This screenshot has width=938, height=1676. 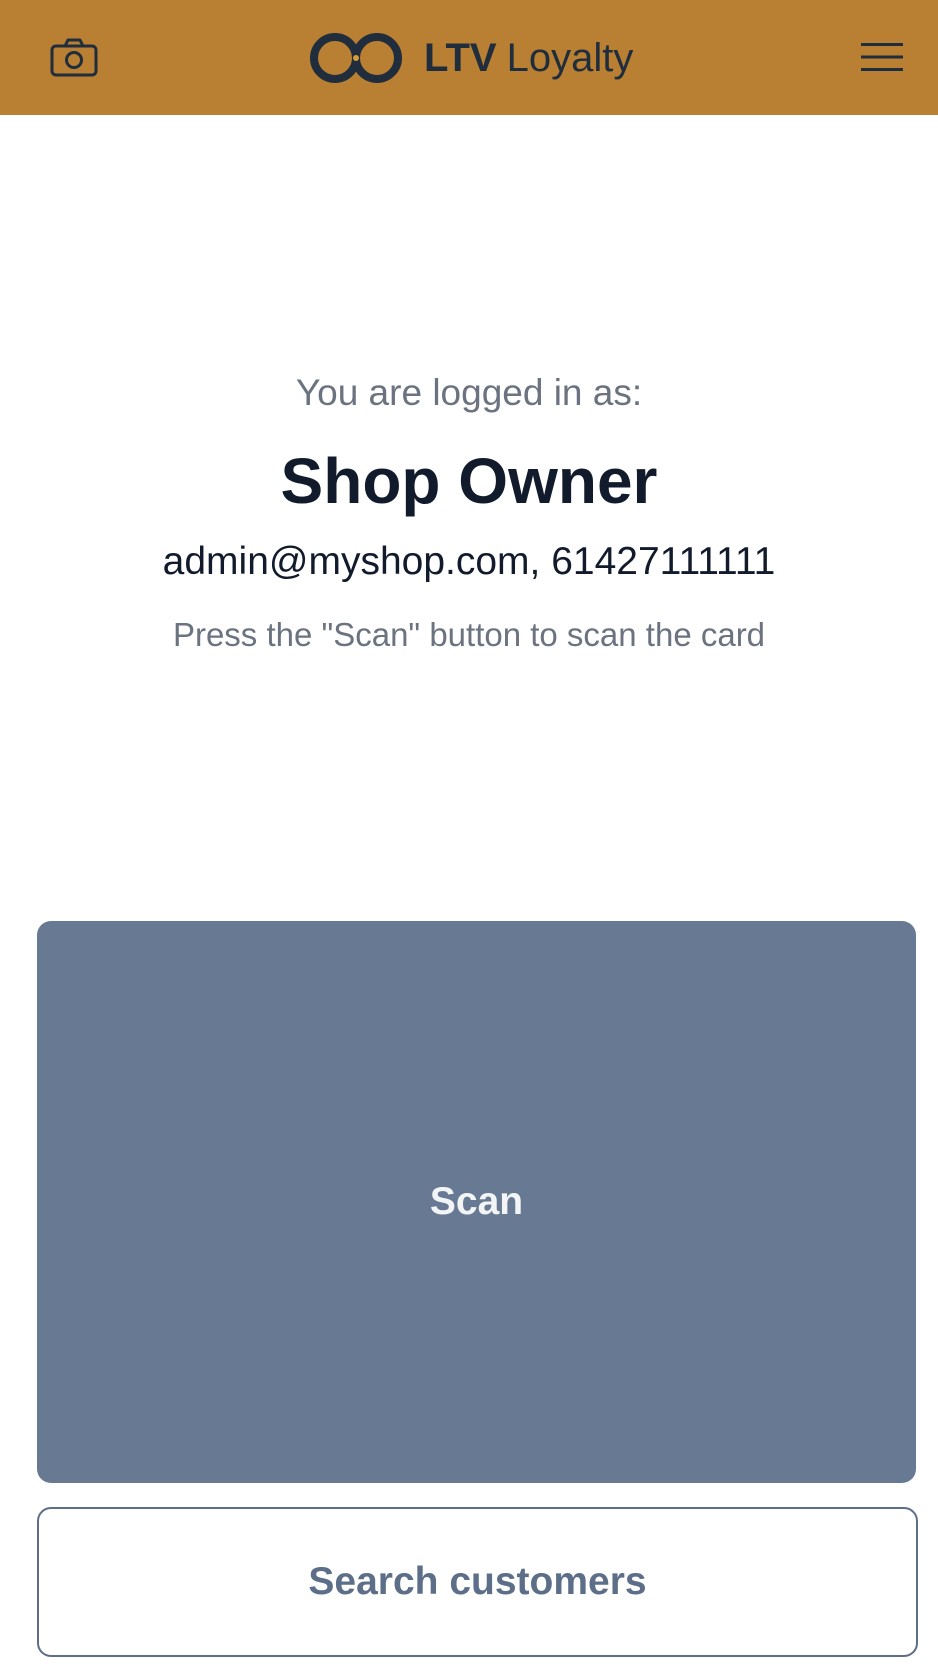 What do you see at coordinates (570, 57) in the screenshot?
I see `brand-name-light: Loyalty` at bounding box center [570, 57].